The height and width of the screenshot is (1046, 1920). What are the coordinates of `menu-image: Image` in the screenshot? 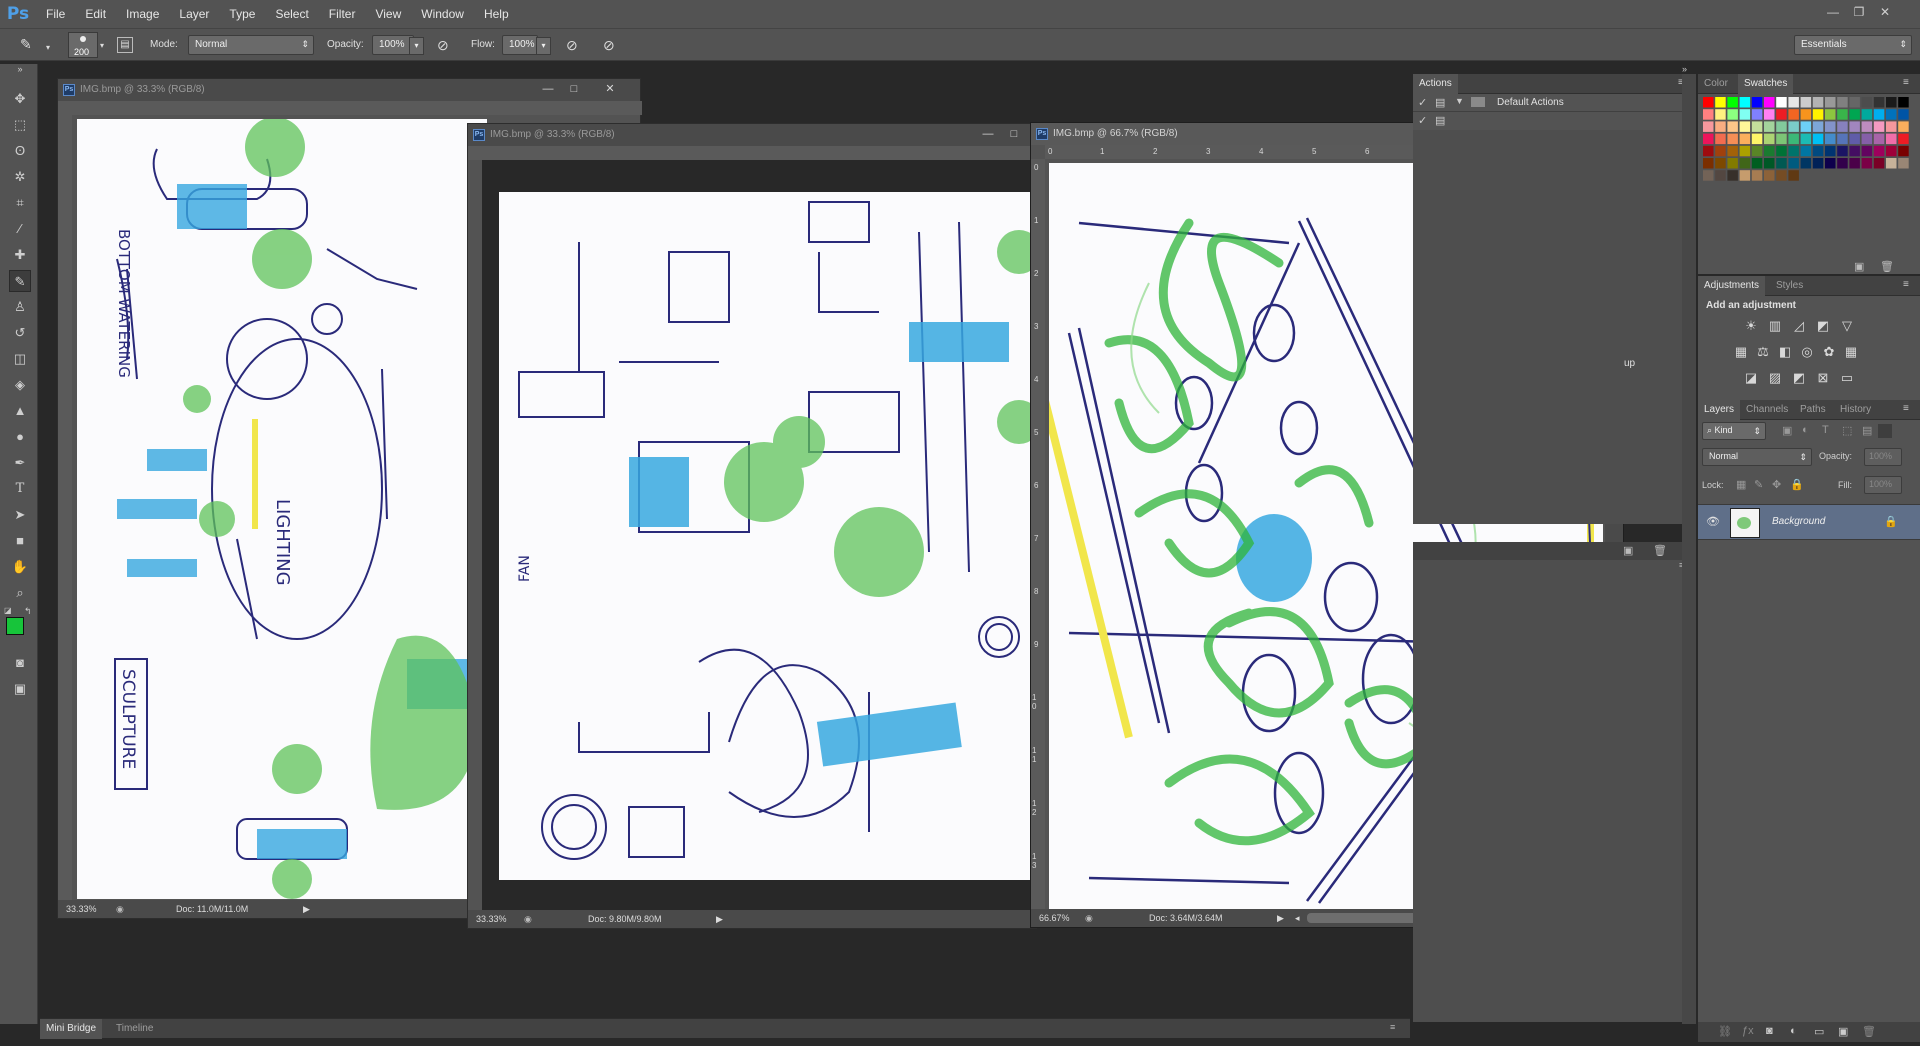 It's located at (142, 14).